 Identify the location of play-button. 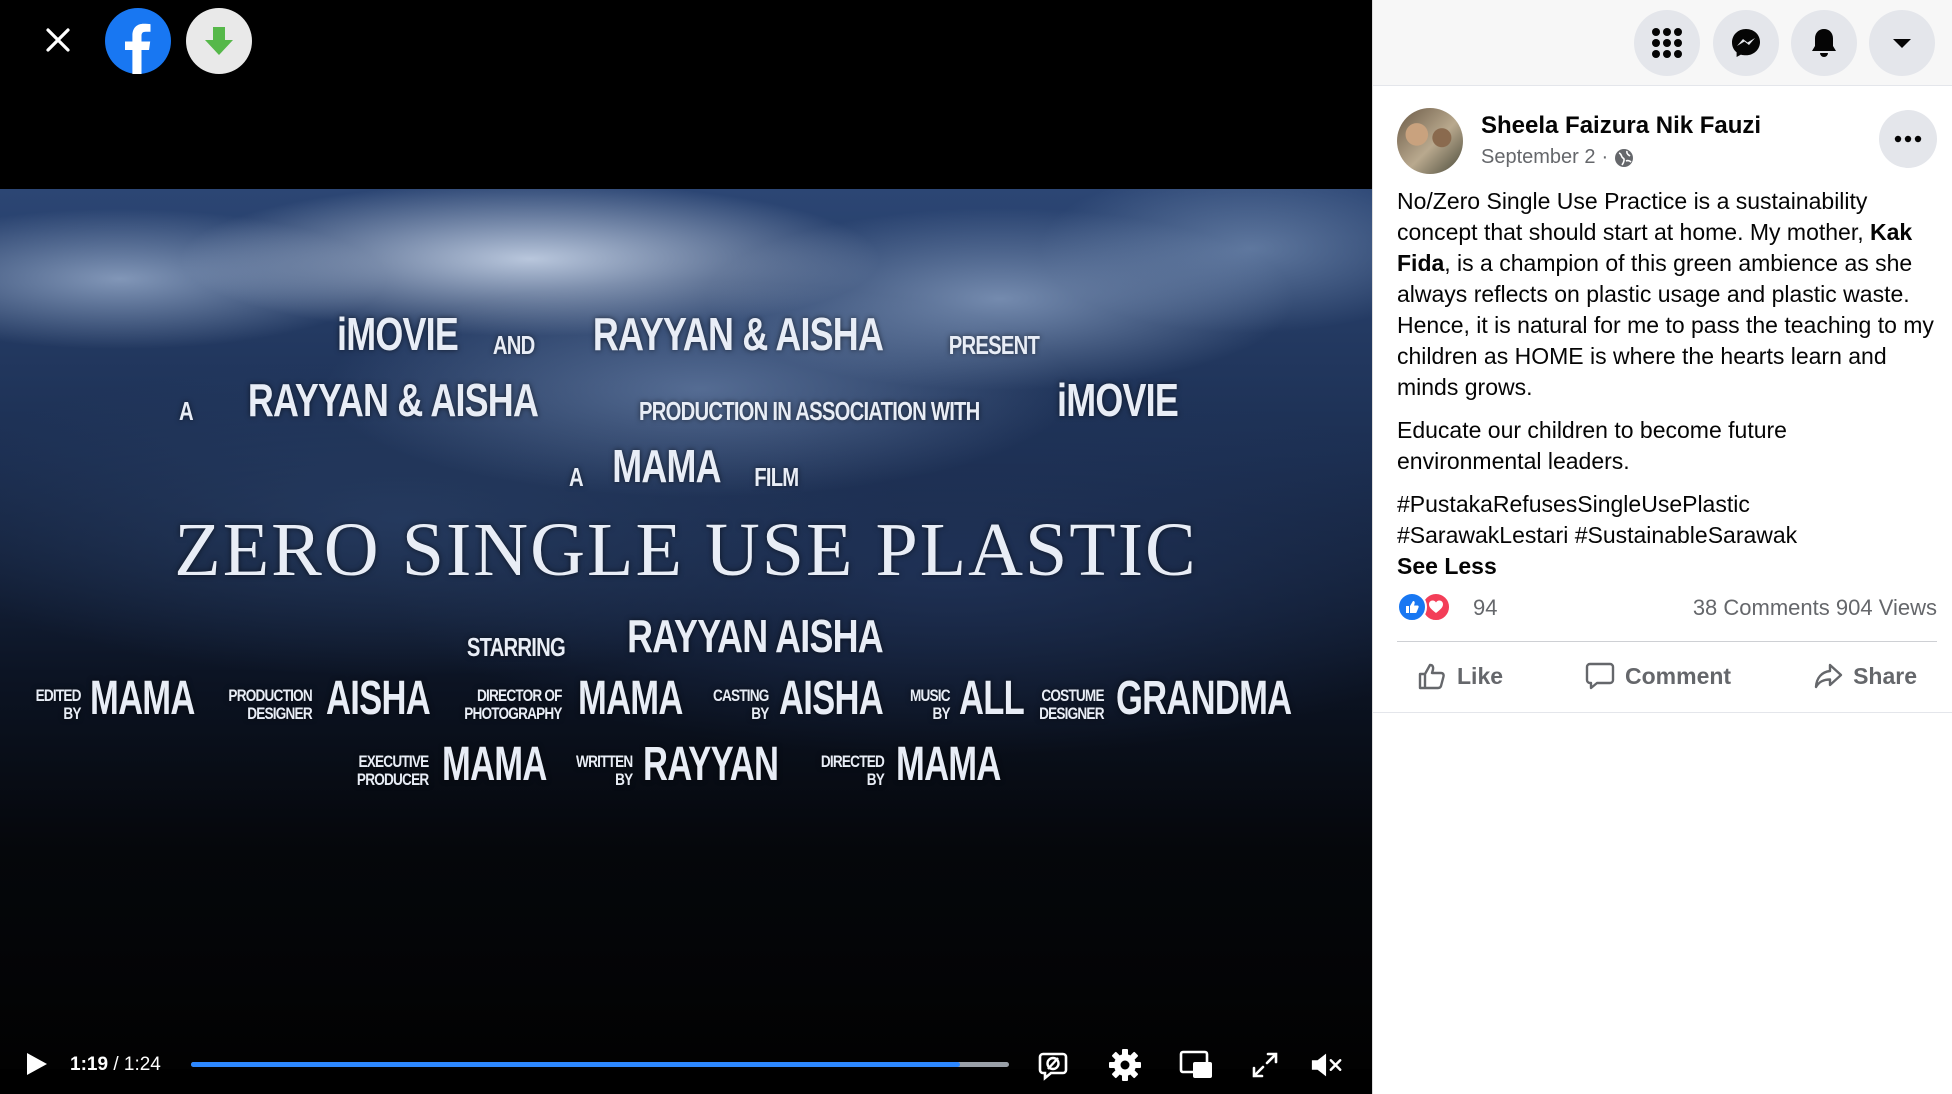
(36, 1064).